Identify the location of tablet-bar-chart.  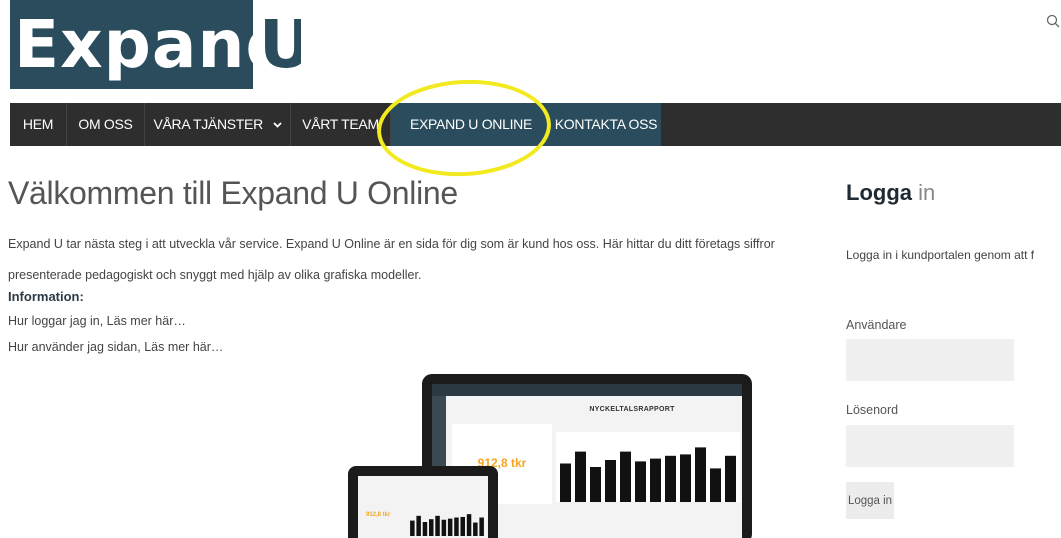
(447, 525).